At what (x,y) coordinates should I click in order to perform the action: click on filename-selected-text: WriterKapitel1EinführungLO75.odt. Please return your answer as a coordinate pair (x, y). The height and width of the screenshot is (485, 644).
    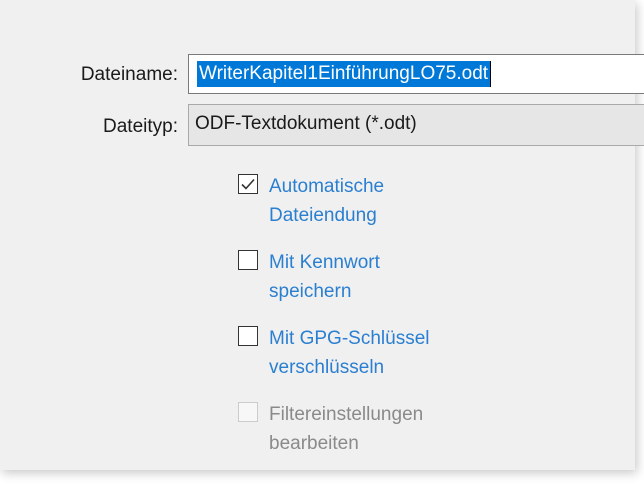
    Looking at the image, I should click on (344, 74).